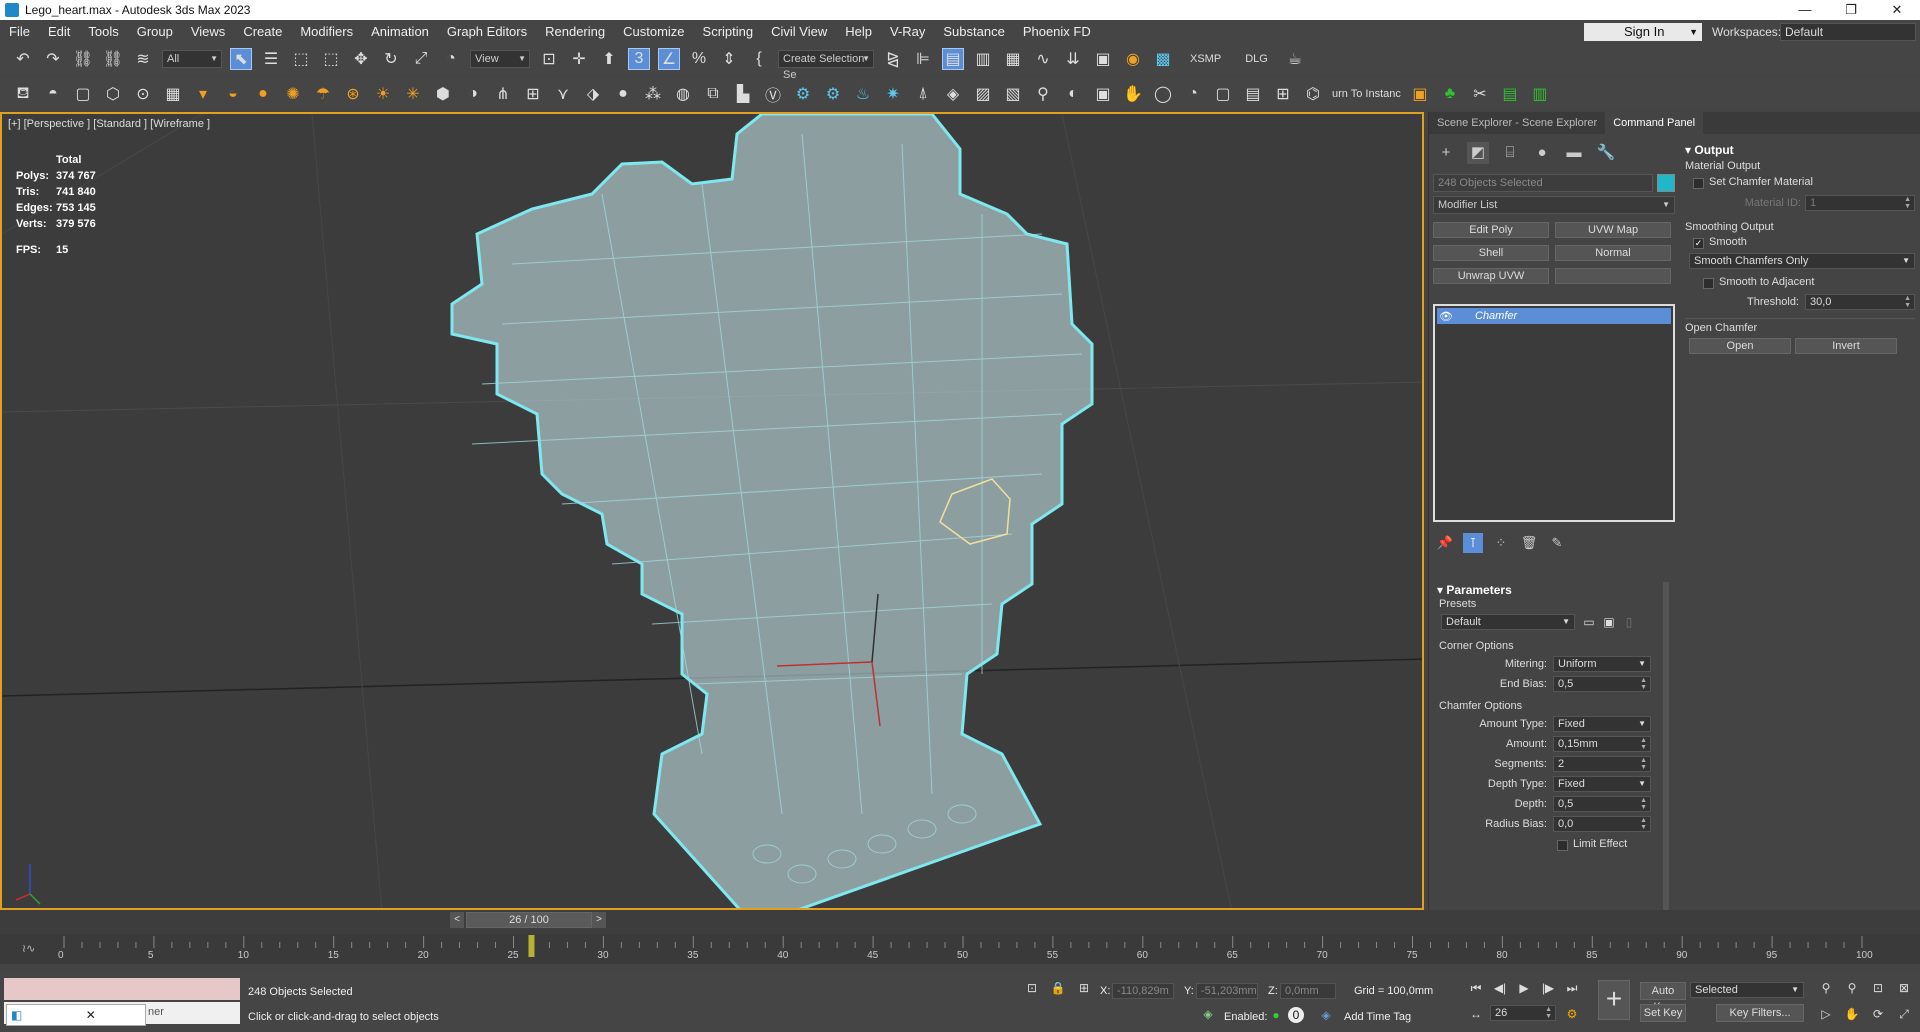  I want to click on vray-plane-icon: ◑, so click(473, 94).